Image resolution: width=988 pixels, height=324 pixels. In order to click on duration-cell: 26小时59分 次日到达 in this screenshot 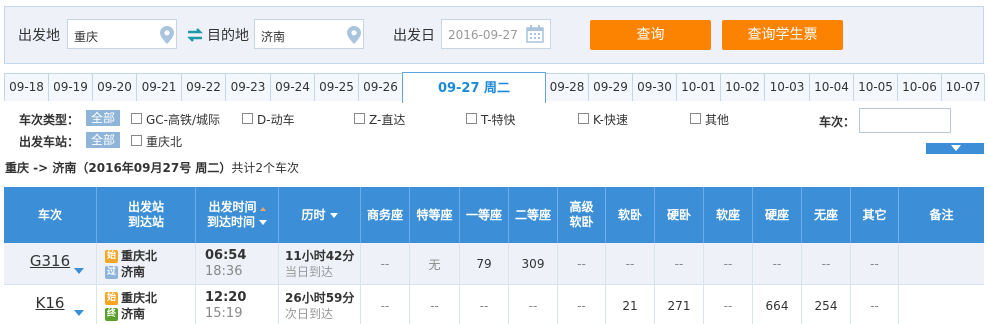, I will do `click(320, 304)`.